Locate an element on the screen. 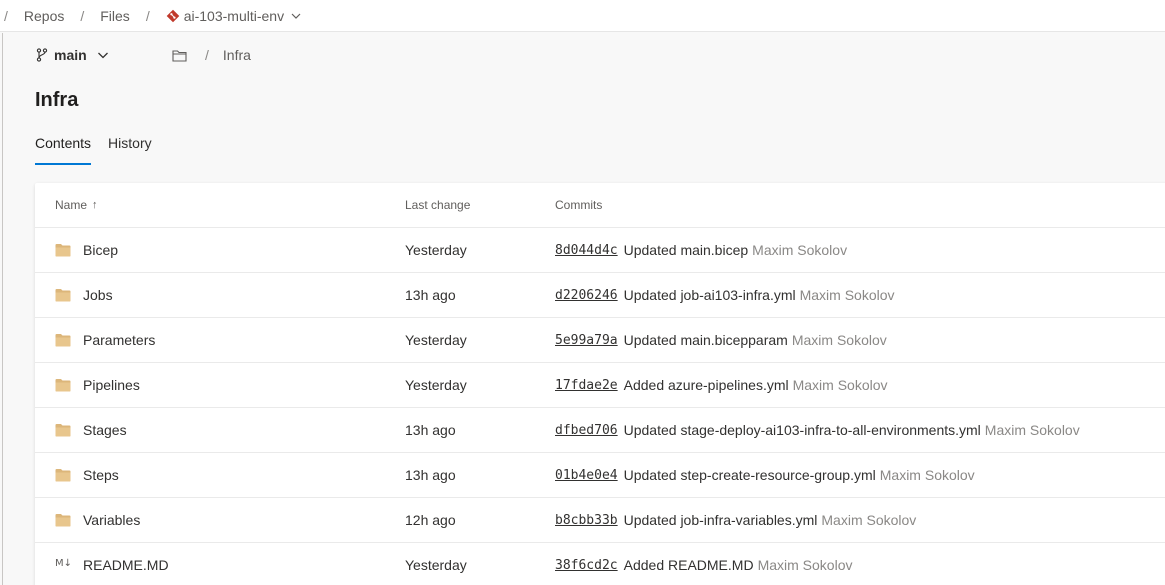 This screenshot has width=1165, height=585. row-last-change: 12h ago is located at coordinates (430, 520).